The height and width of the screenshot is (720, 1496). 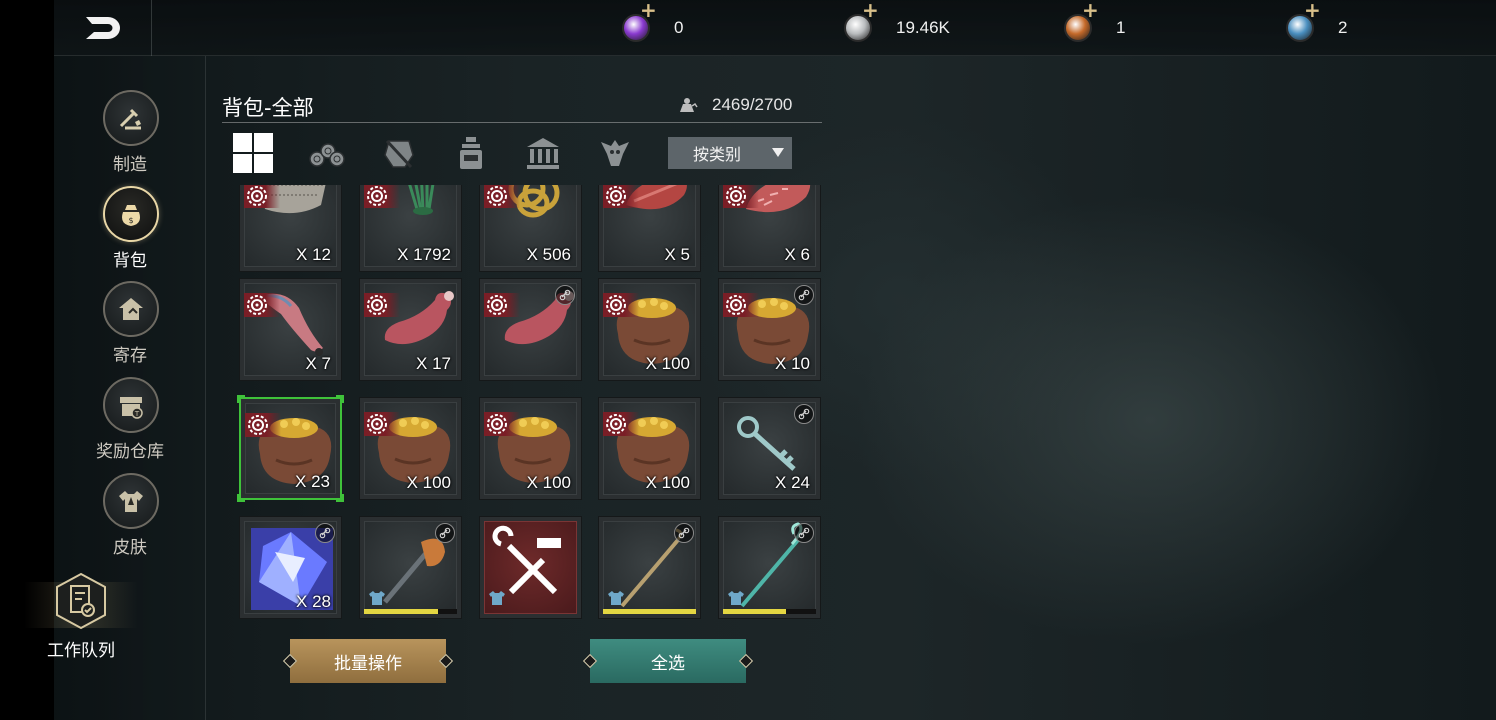 What do you see at coordinates (769, 228) in the screenshot?
I see `inventory-slot: X 6` at bounding box center [769, 228].